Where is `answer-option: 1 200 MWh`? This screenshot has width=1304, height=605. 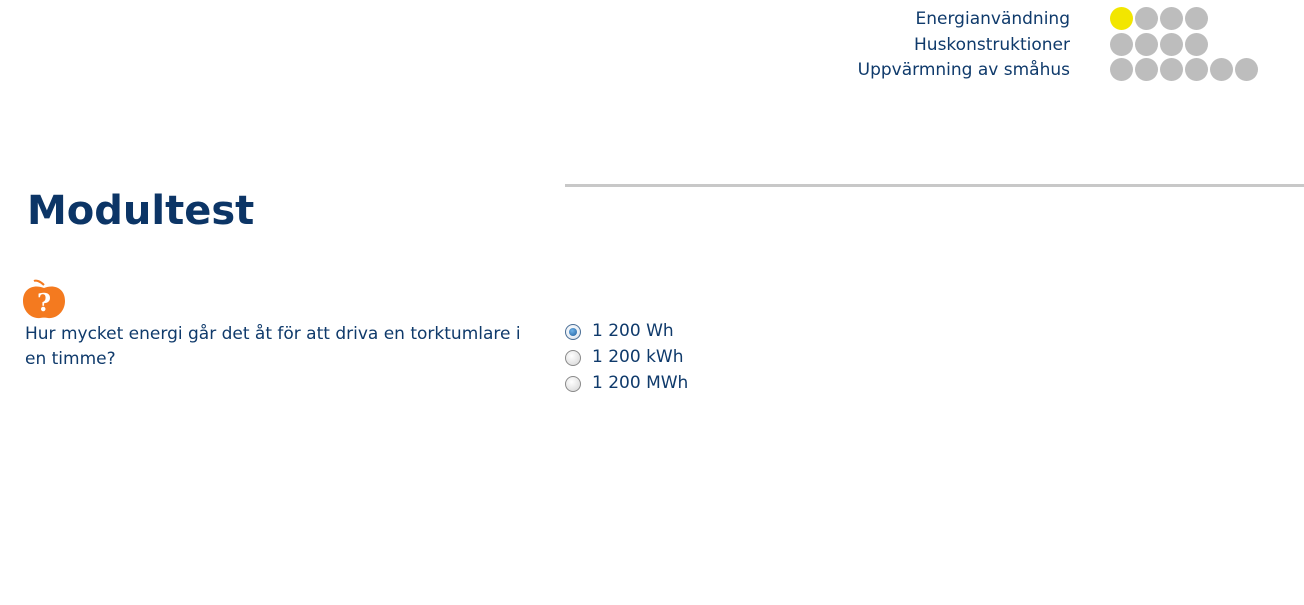
answer-option: 1 200 MWh is located at coordinates (626, 385).